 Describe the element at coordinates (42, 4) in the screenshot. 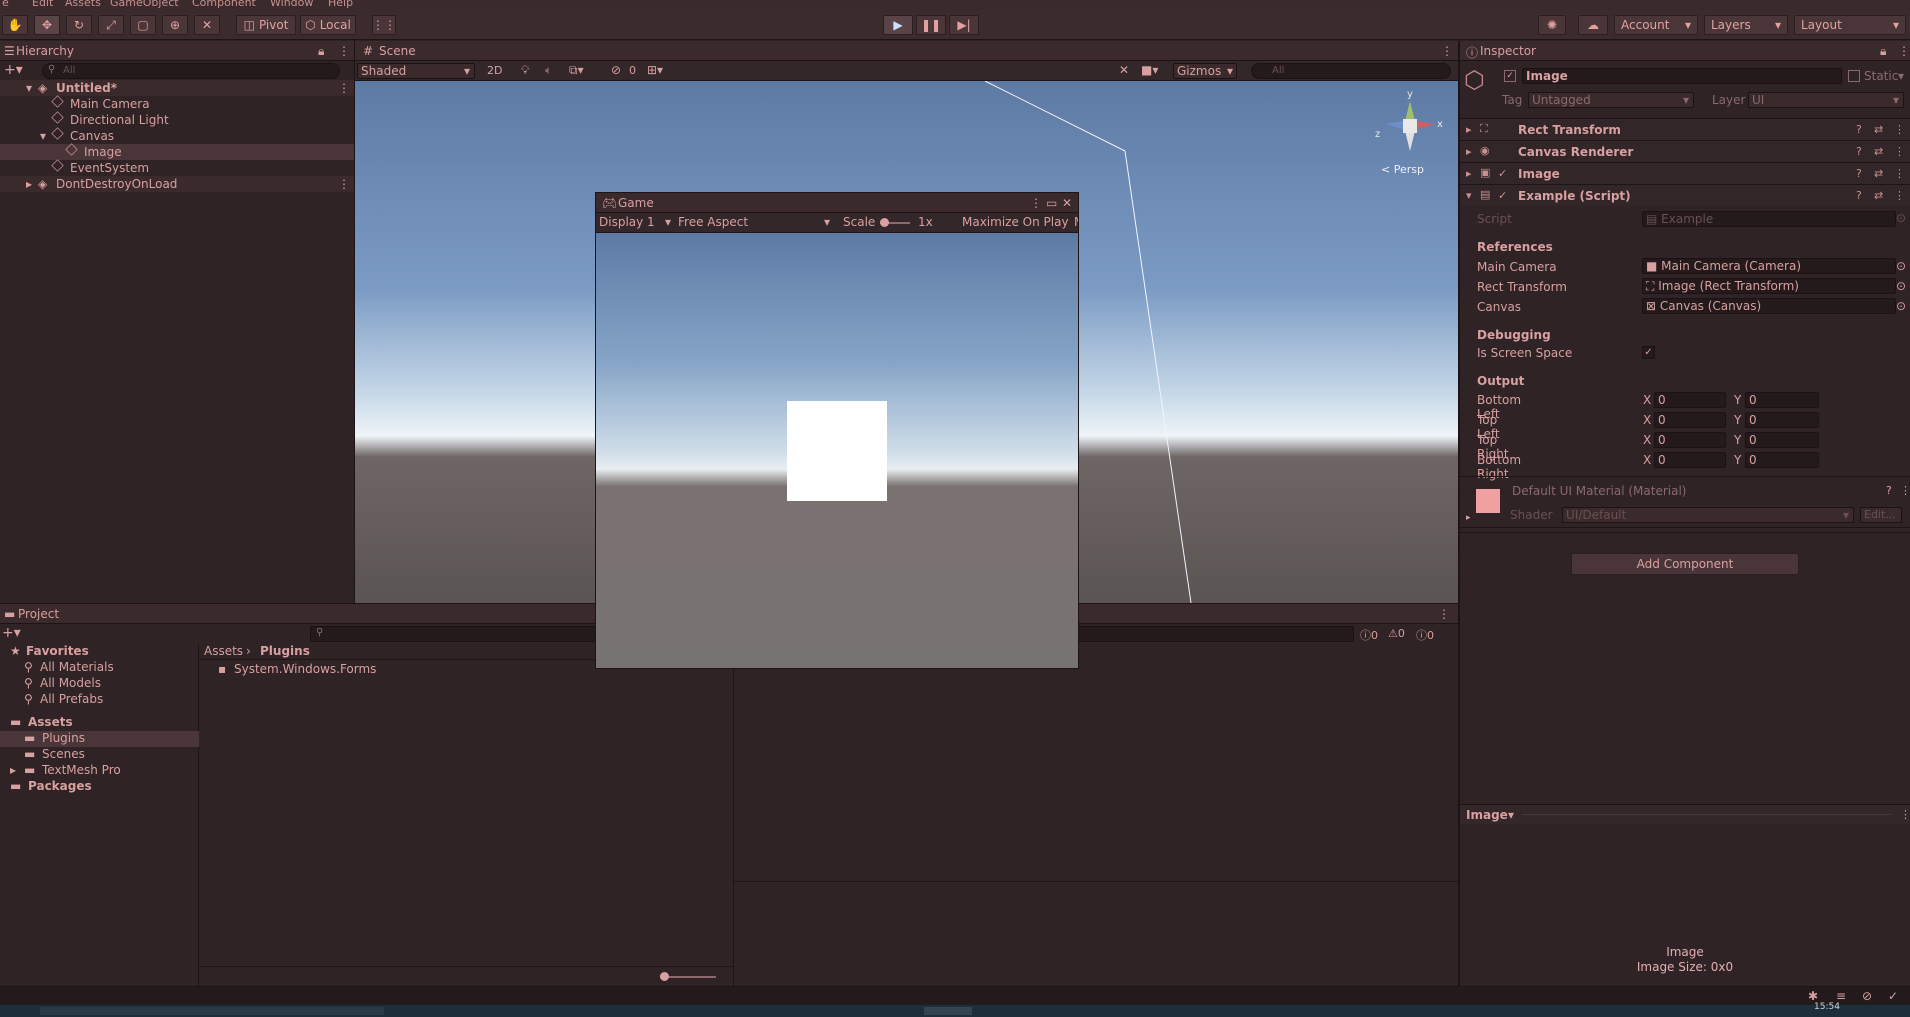

I see `menu-edit: Edit` at that location.